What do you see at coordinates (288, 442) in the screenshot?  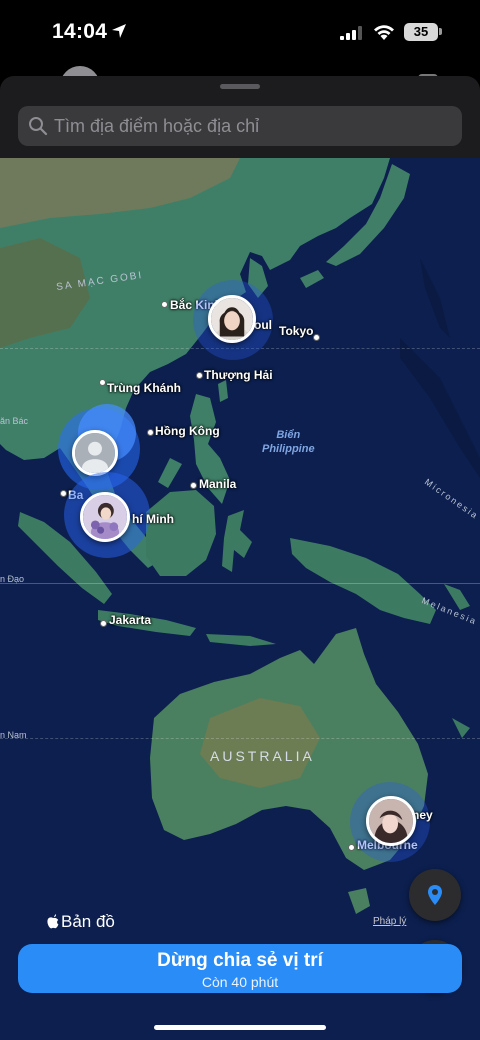 I see `sea-label: Biển Philippine` at bounding box center [288, 442].